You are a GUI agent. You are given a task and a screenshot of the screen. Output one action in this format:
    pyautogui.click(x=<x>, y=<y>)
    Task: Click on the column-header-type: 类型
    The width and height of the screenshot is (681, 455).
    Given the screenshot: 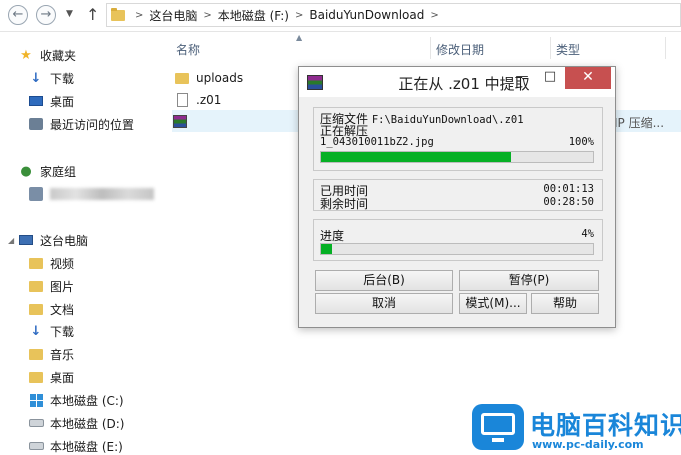 What is the action you would take?
    pyautogui.click(x=568, y=49)
    